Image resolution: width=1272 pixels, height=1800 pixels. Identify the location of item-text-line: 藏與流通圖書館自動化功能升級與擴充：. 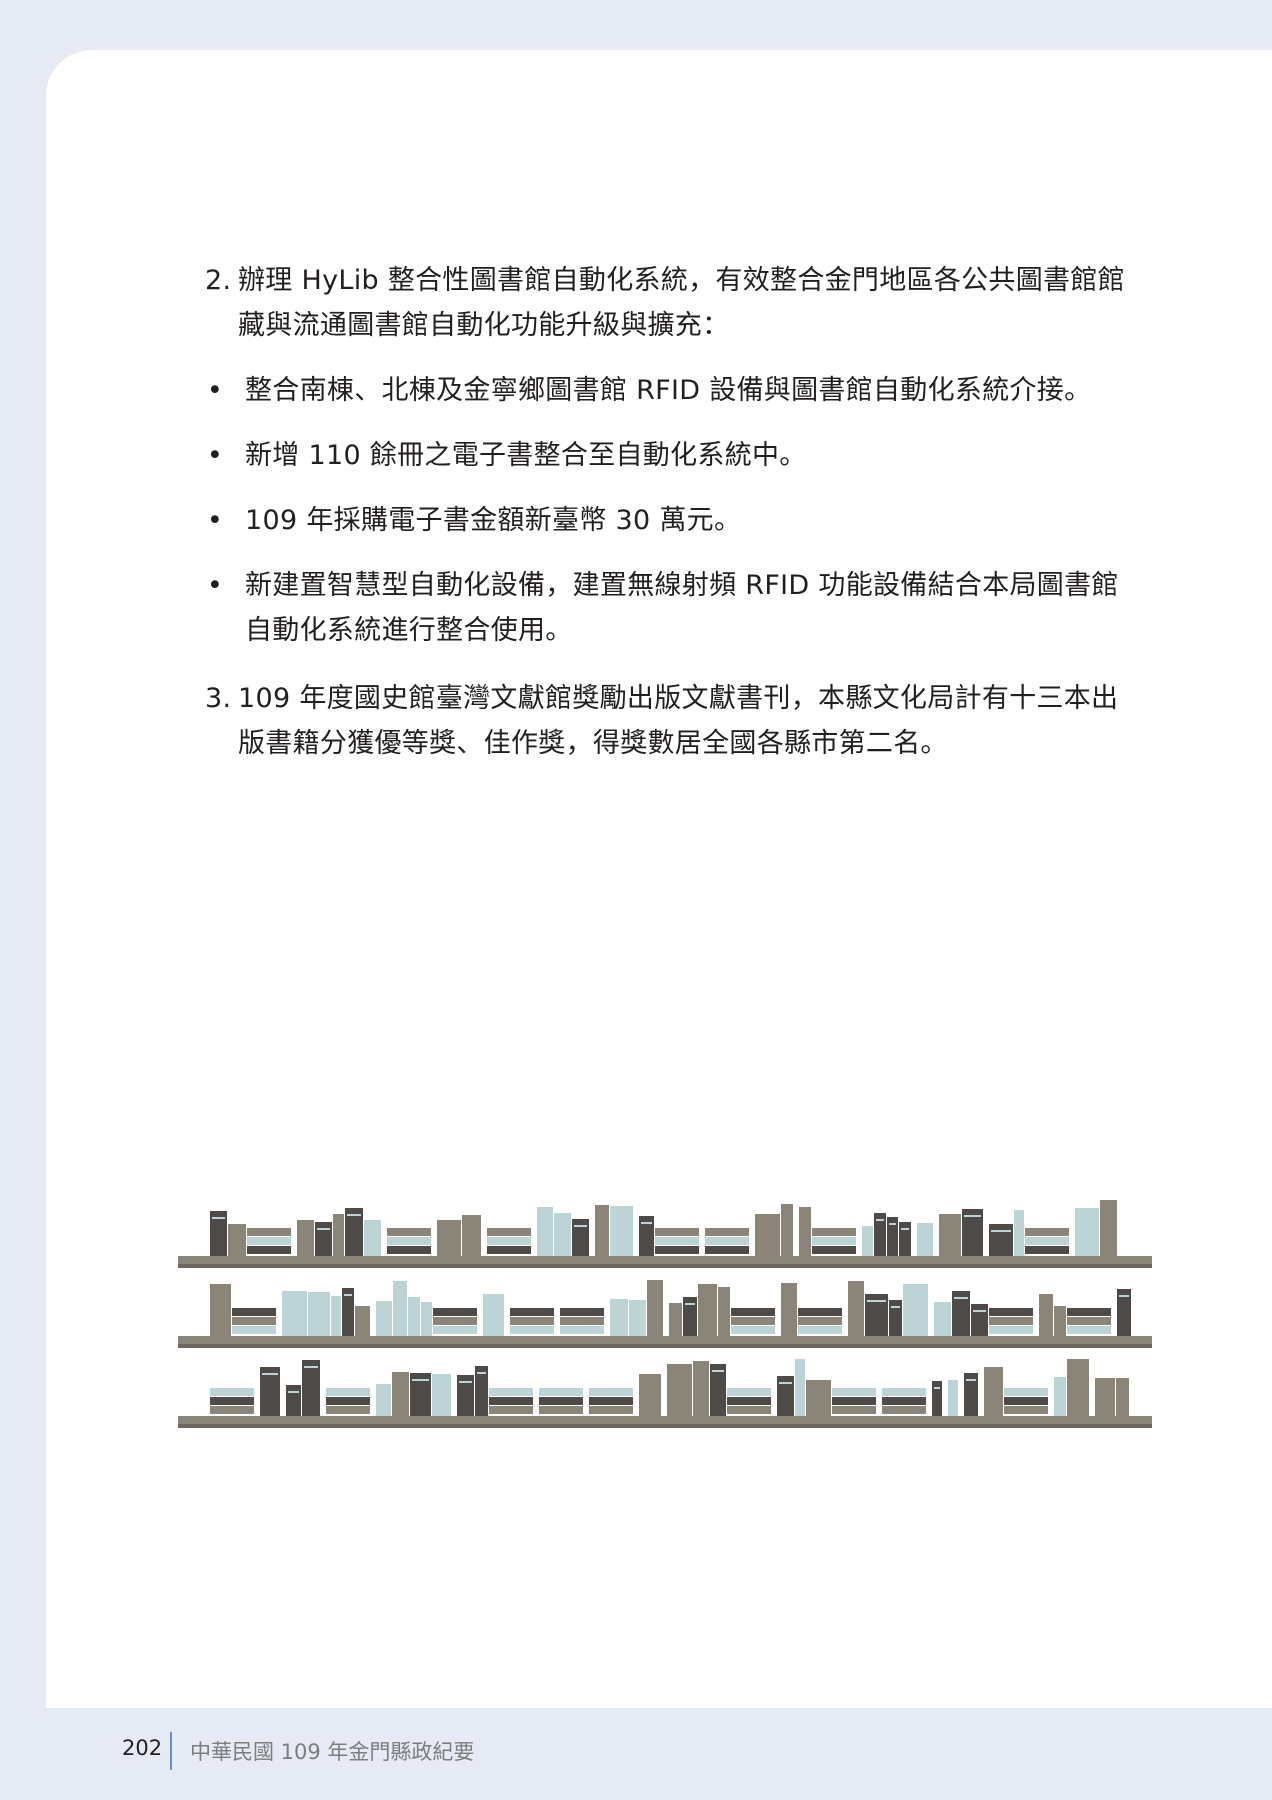
(484, 325).